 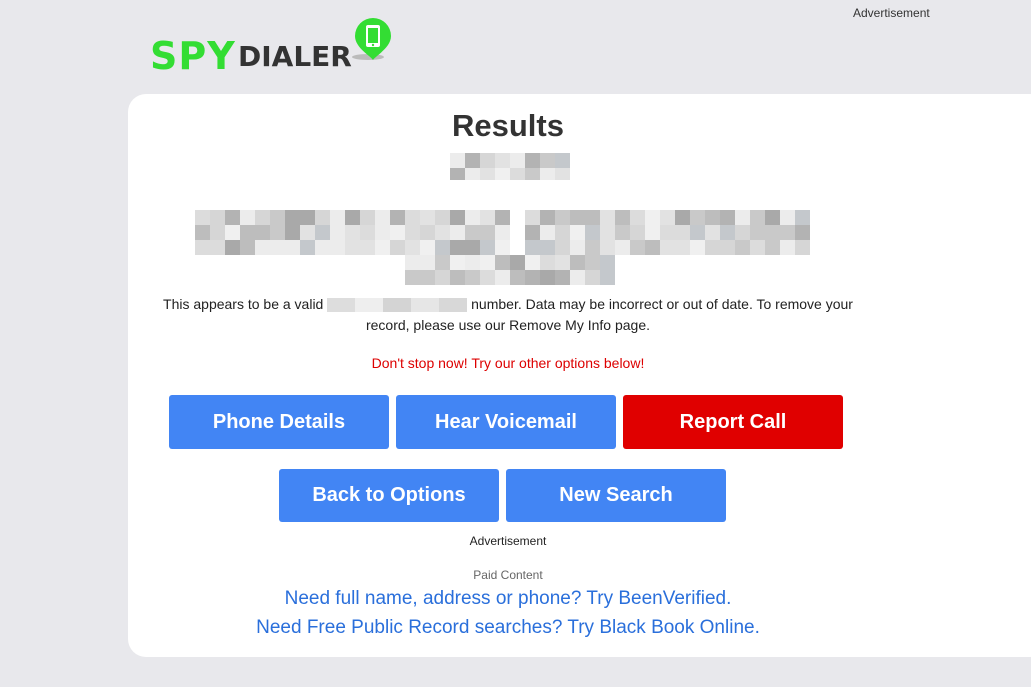 I want to click on report-call-button: Report Call, so click(x=733, y=422).